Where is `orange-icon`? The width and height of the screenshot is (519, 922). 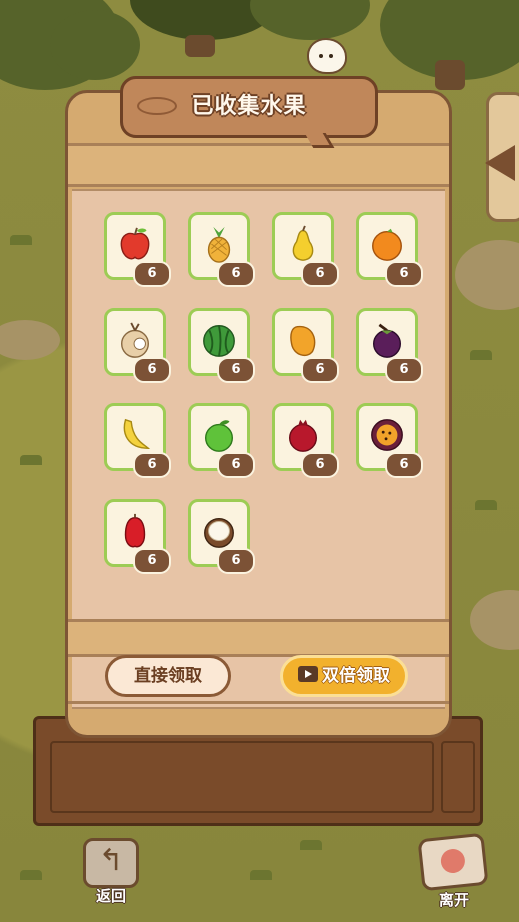
orange-icon is located at coordinates (387, 244).